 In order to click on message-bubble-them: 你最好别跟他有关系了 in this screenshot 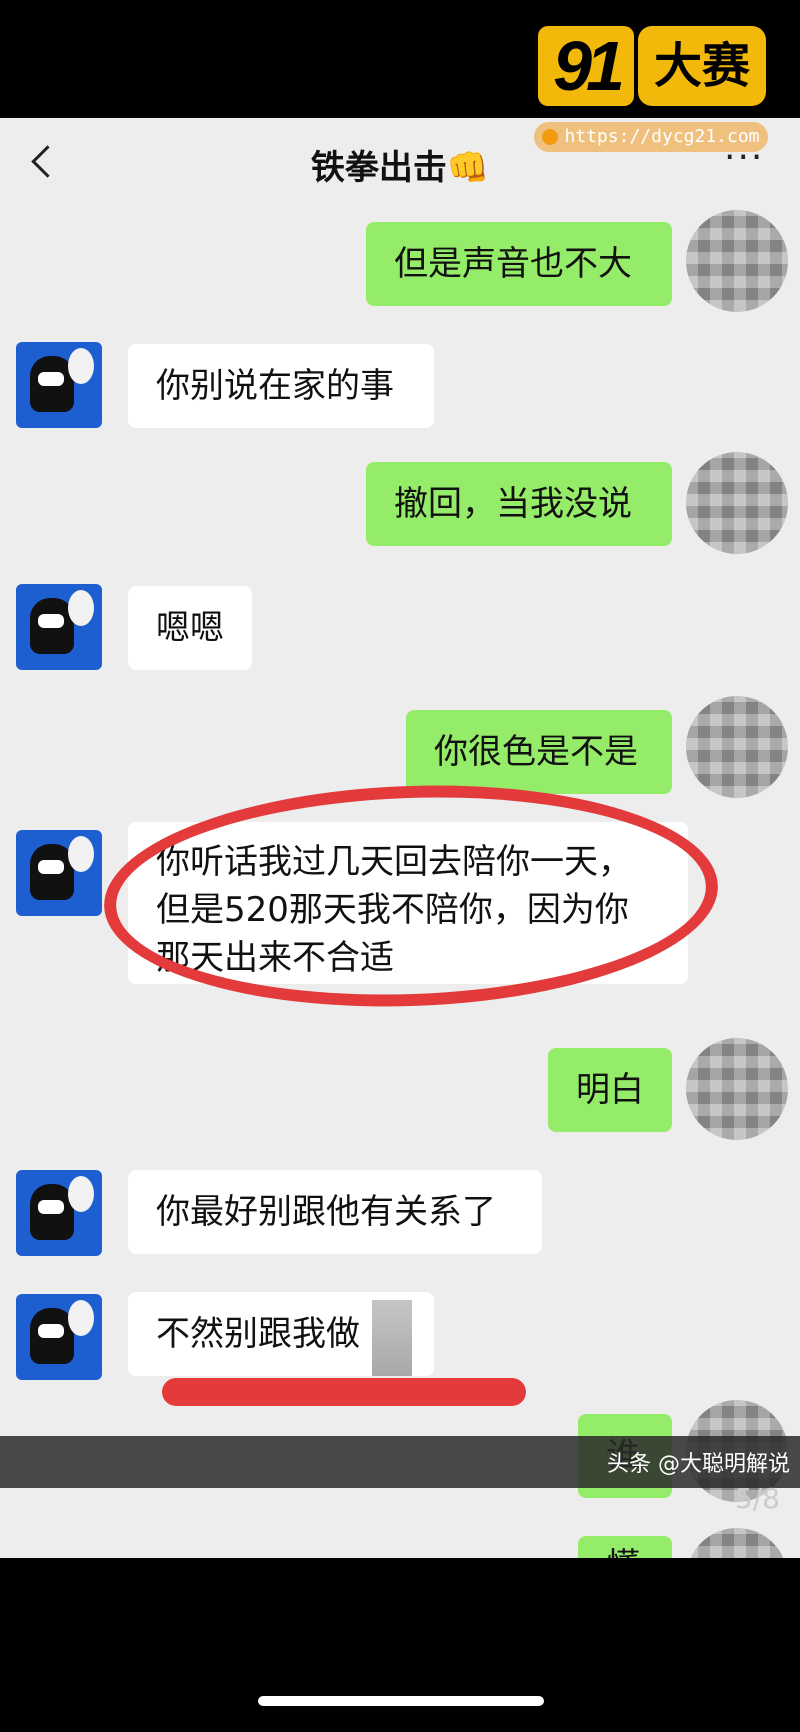, I will do `click(335, 1212)`.